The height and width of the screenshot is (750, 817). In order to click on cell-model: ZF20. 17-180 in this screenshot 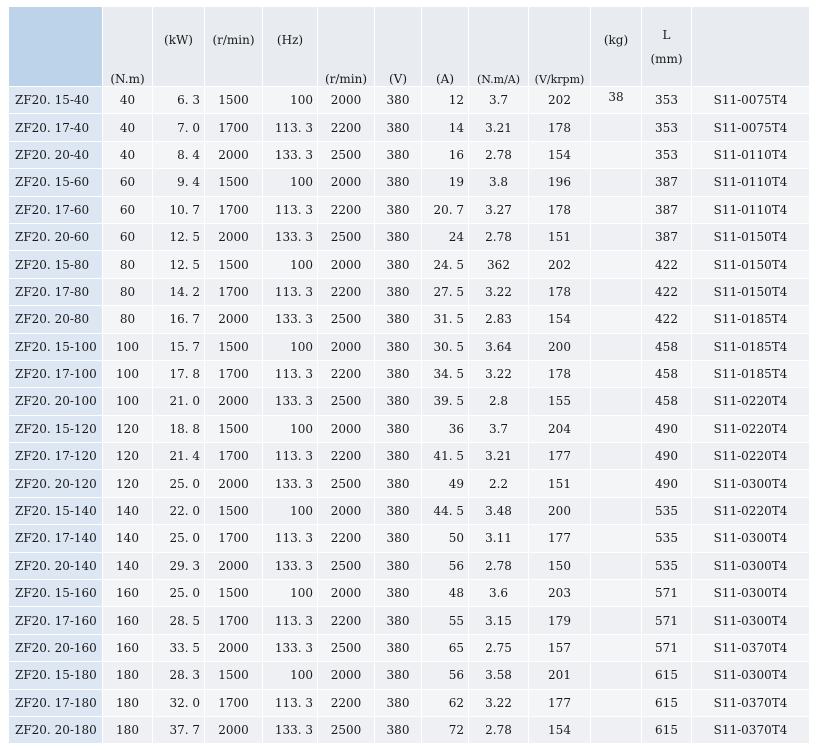, I will do `click(55, 702)`.